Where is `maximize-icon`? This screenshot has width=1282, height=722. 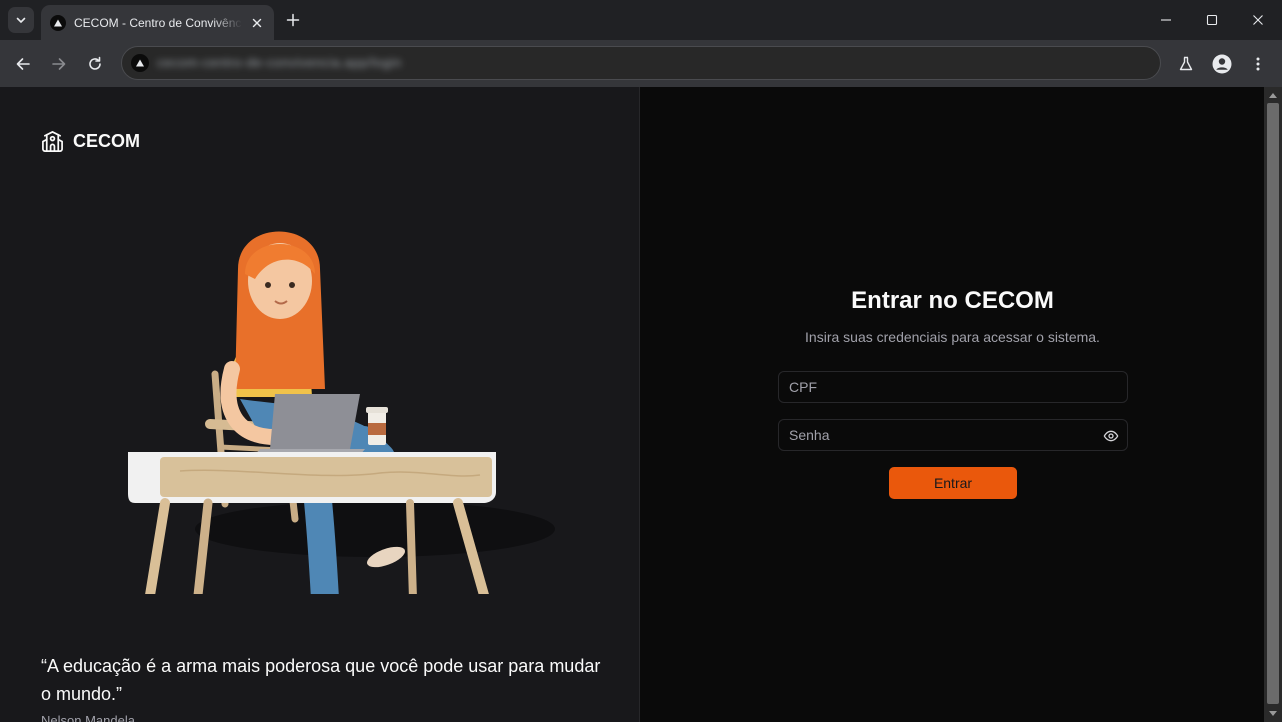 maximize-icon is located at coordinates (1212, 20).